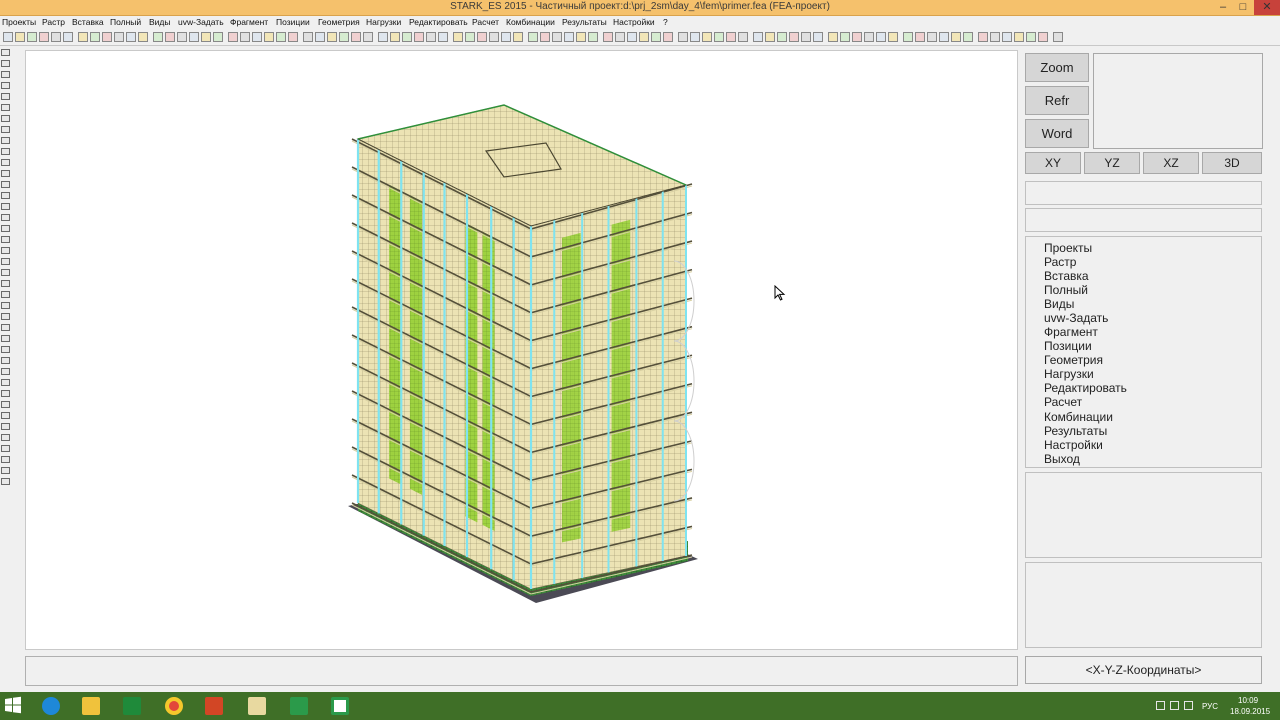 This screenshot has height=720, width=1280. I want to click on menu-item-help: ?, so click(665, 22).